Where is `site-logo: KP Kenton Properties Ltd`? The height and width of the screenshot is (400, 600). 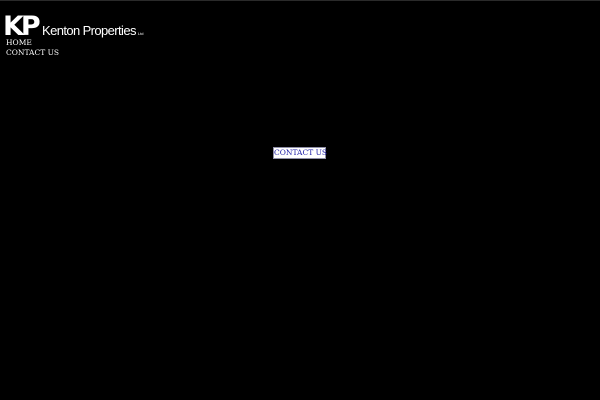
site-logo: KP Kenton Properties Ltd is located at coordinates (73, 25).